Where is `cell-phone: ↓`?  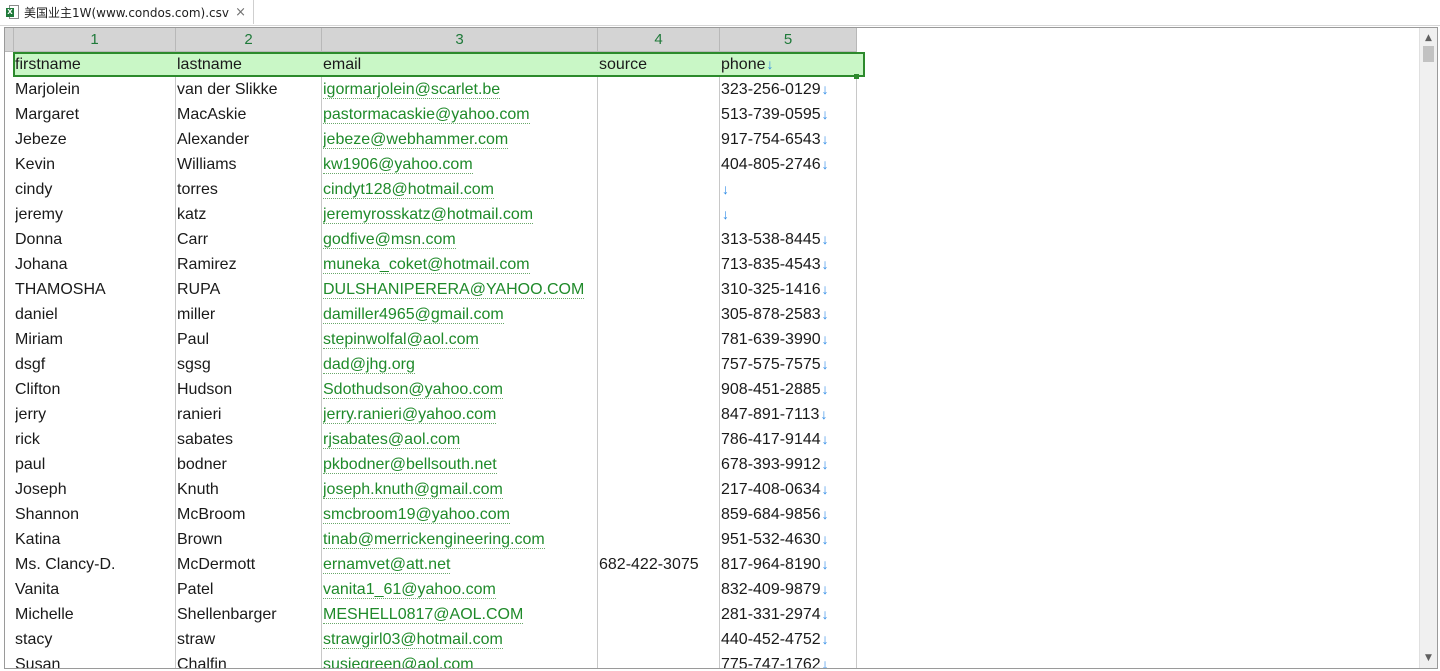
cell-phone: ↓ is located at coordinates (788, 214).